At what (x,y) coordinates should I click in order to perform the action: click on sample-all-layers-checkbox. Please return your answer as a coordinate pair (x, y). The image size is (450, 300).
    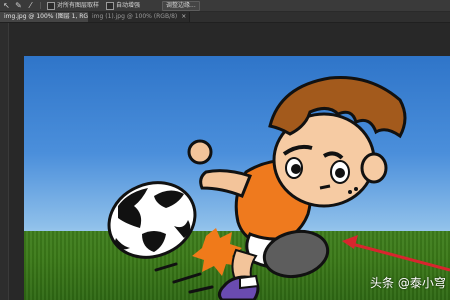
    Looking at the image, I should click on (51, 6).